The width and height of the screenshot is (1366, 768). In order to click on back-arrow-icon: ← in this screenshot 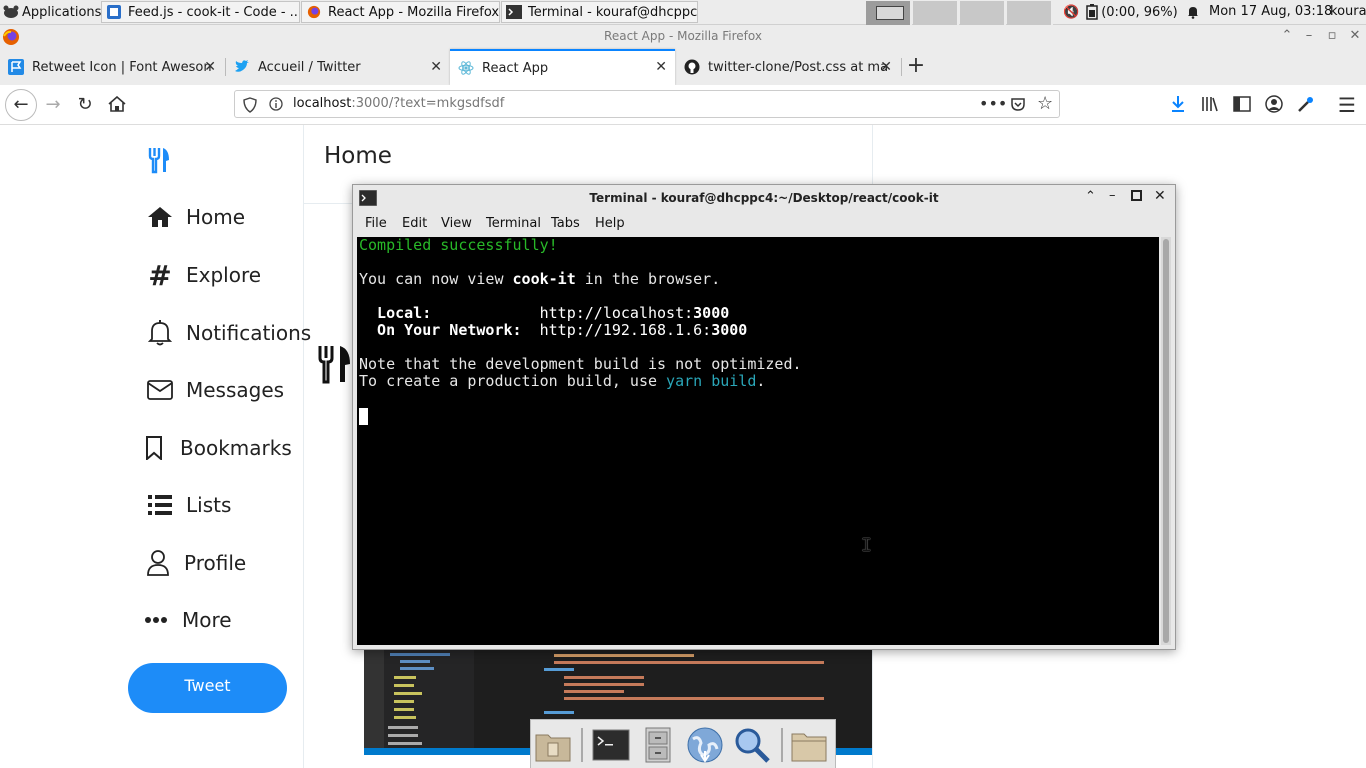, I will do `click(21, 105)`.